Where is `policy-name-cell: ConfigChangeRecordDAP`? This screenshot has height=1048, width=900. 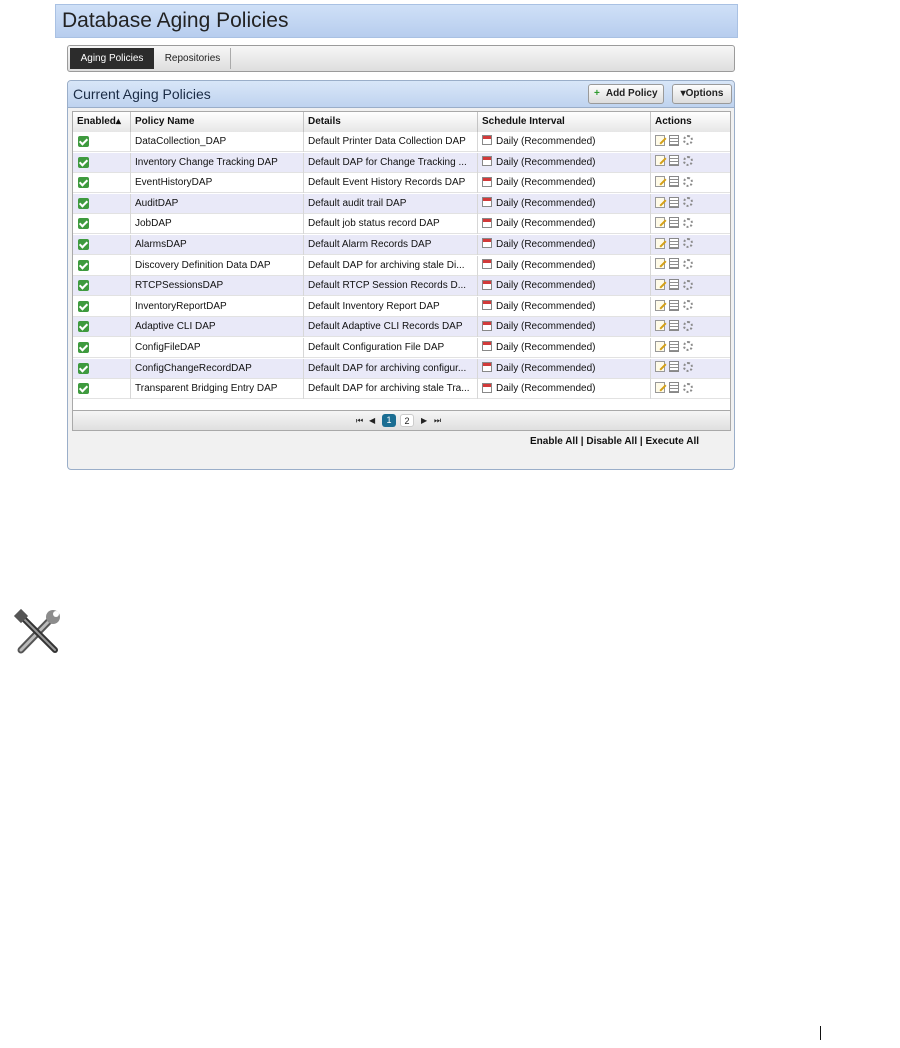 policy-name-cell: ConfigChangeRecordDAP is located at coordinates (217, 368).